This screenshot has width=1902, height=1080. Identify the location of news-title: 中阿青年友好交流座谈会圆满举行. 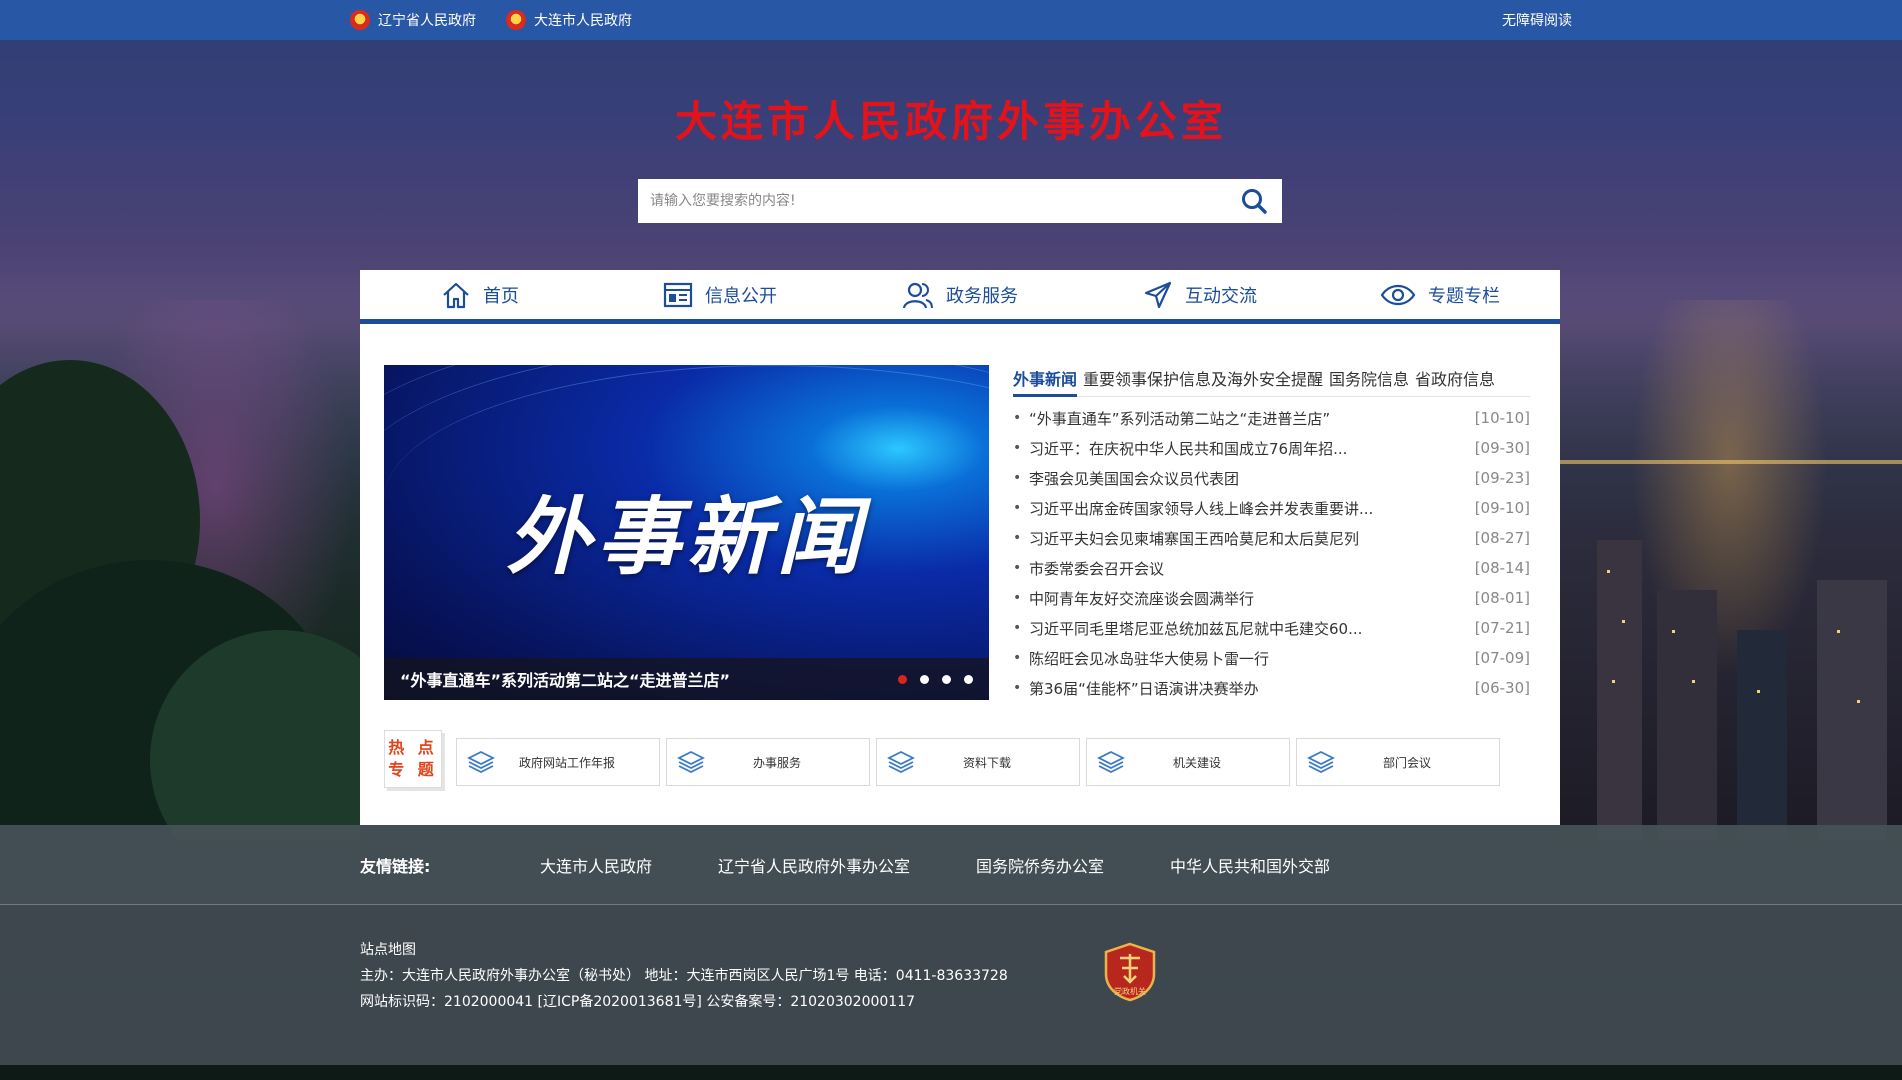
(1142, 598).